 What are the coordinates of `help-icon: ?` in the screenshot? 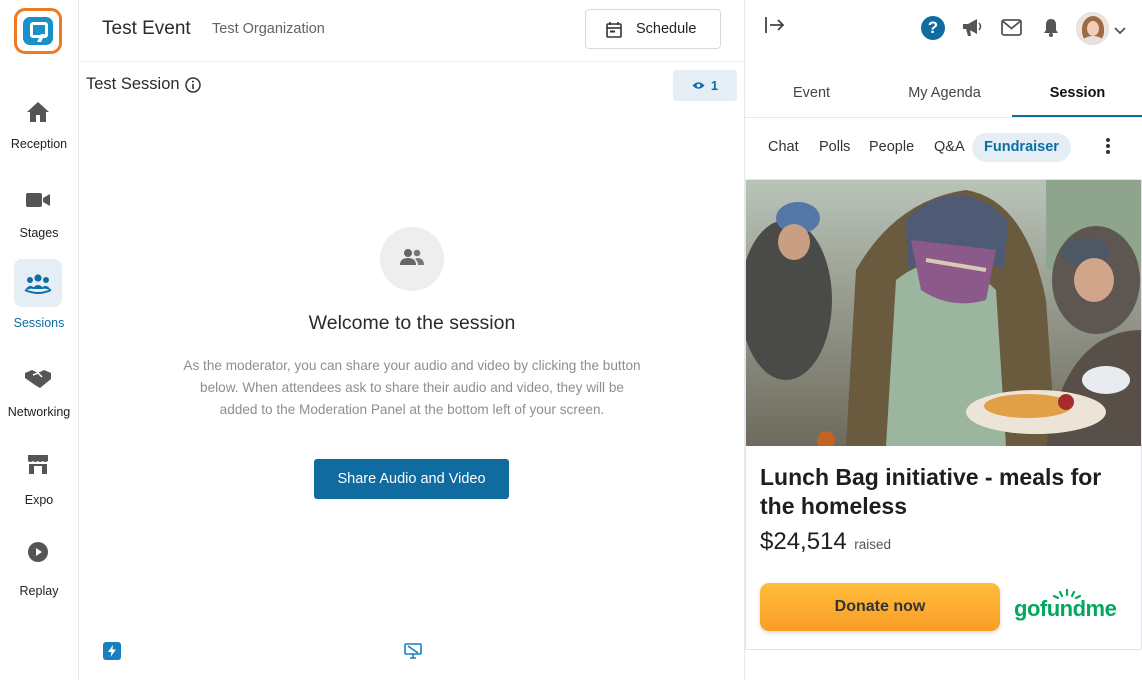 It's located at (933, 28).